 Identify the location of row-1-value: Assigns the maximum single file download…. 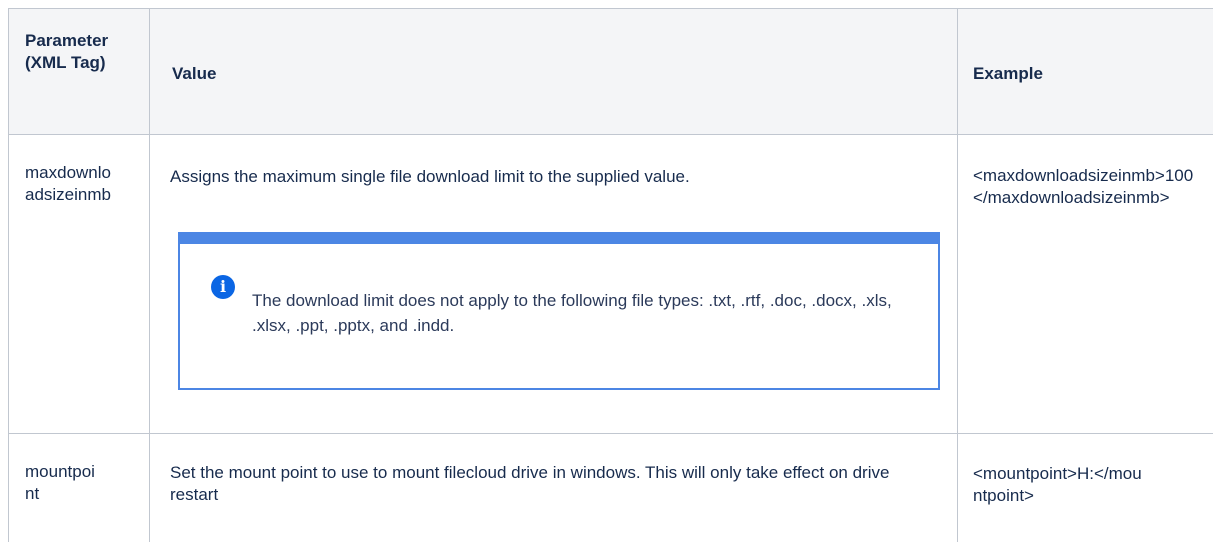
(430, 176).